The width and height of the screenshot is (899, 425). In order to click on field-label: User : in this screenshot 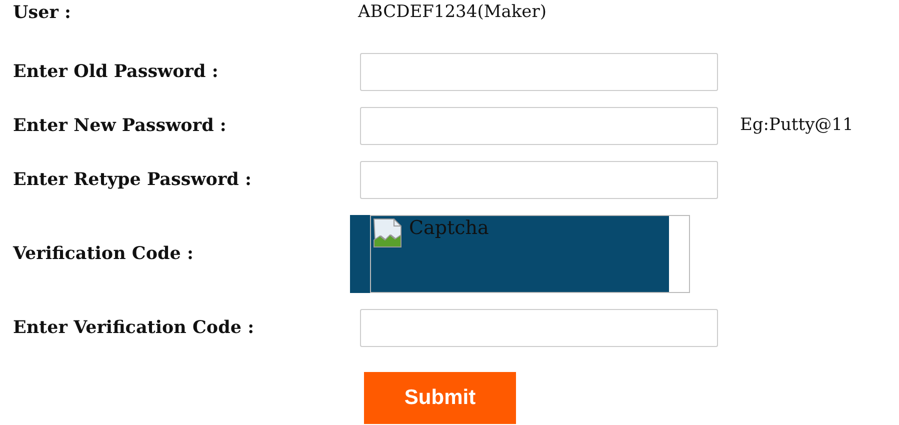, I will do `click(42, 13)`.